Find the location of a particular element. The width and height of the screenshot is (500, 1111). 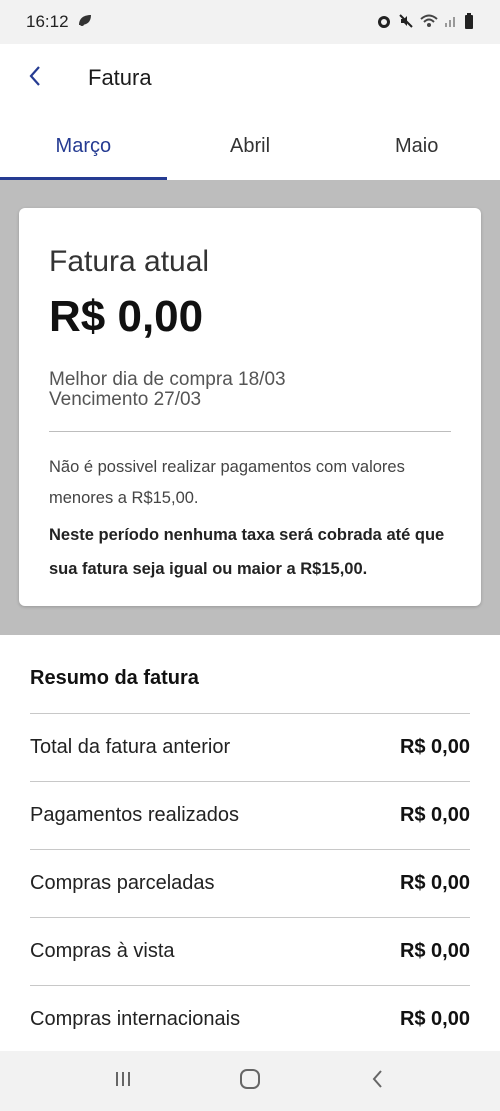

home-button is located at coordinates (250, 1081).